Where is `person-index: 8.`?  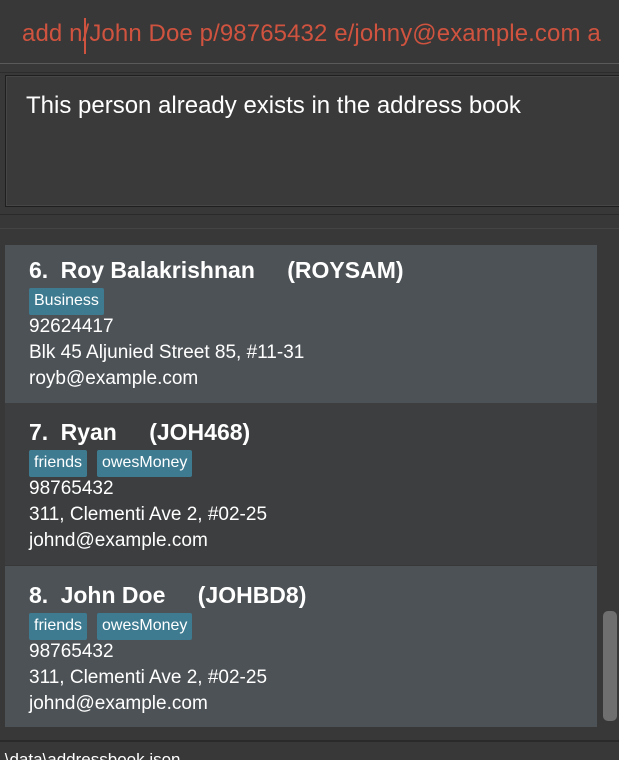
person-index: 8. is located at coordinates (39, 595).